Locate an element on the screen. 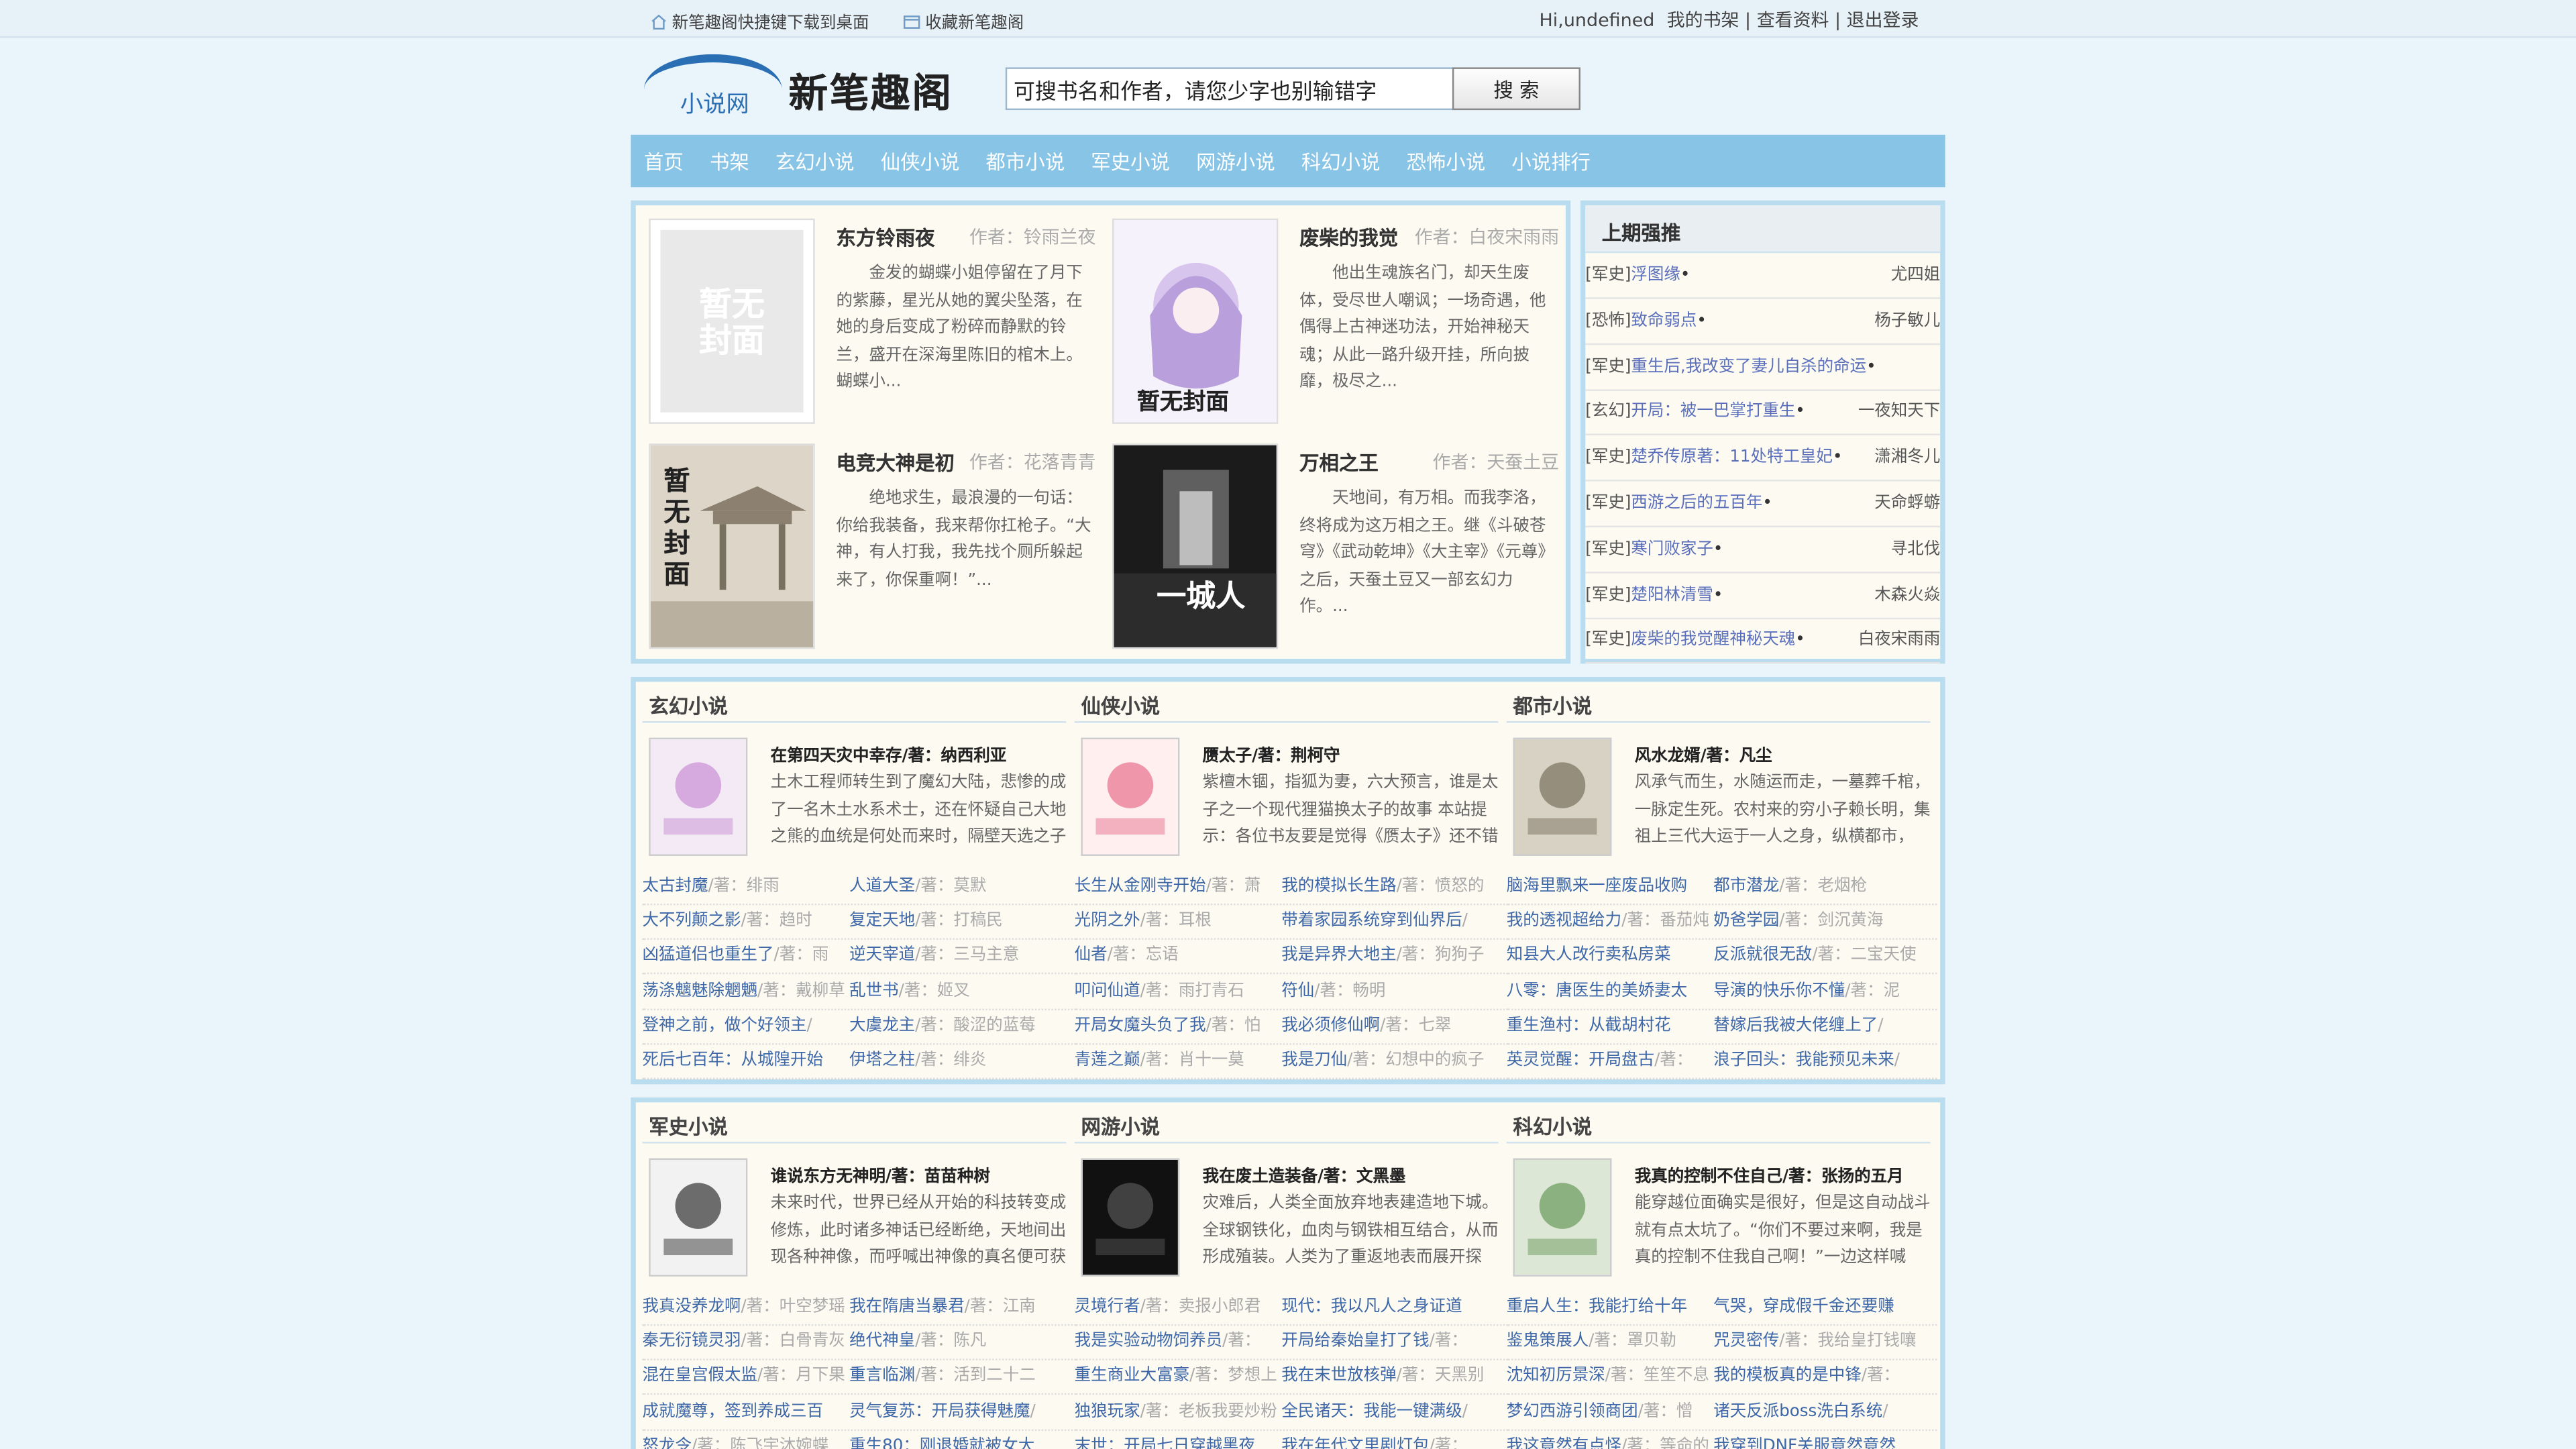 The width and height of the screenshot is (2576, 1449). book-link: 绝代神皇 is located at coordinates (882, 1342).